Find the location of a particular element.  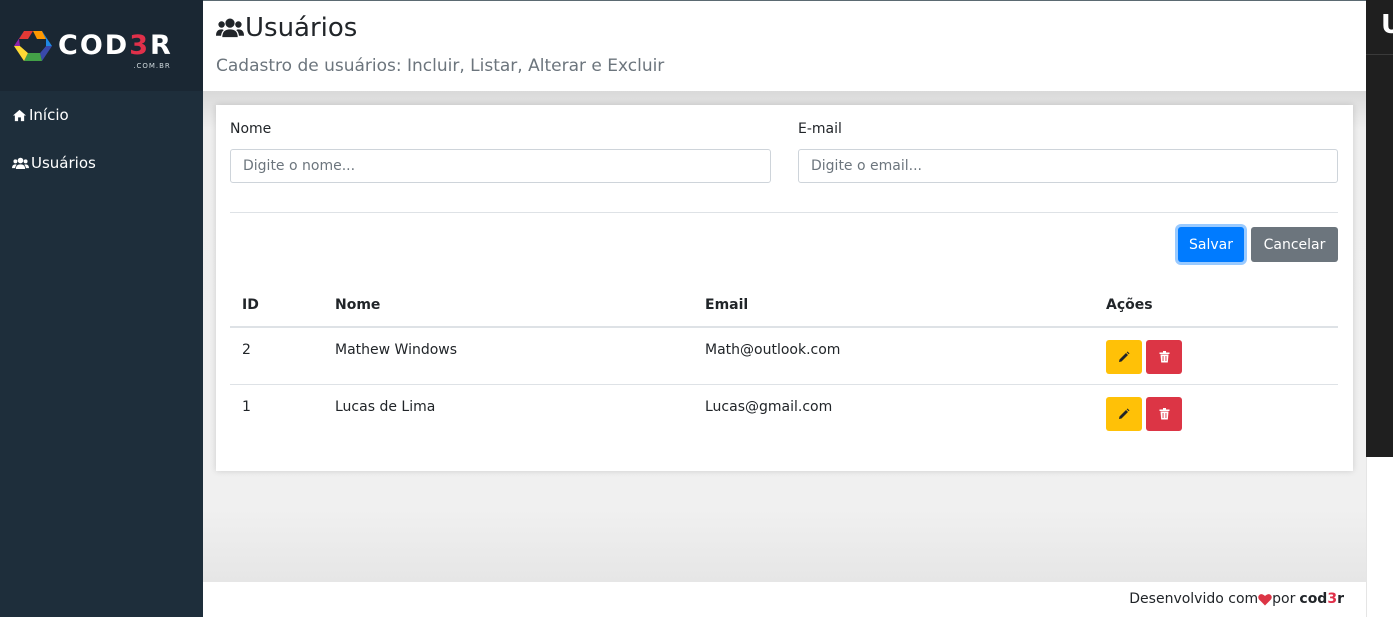

overlapping-window-letter: U is located at coordinates (1387, 25).